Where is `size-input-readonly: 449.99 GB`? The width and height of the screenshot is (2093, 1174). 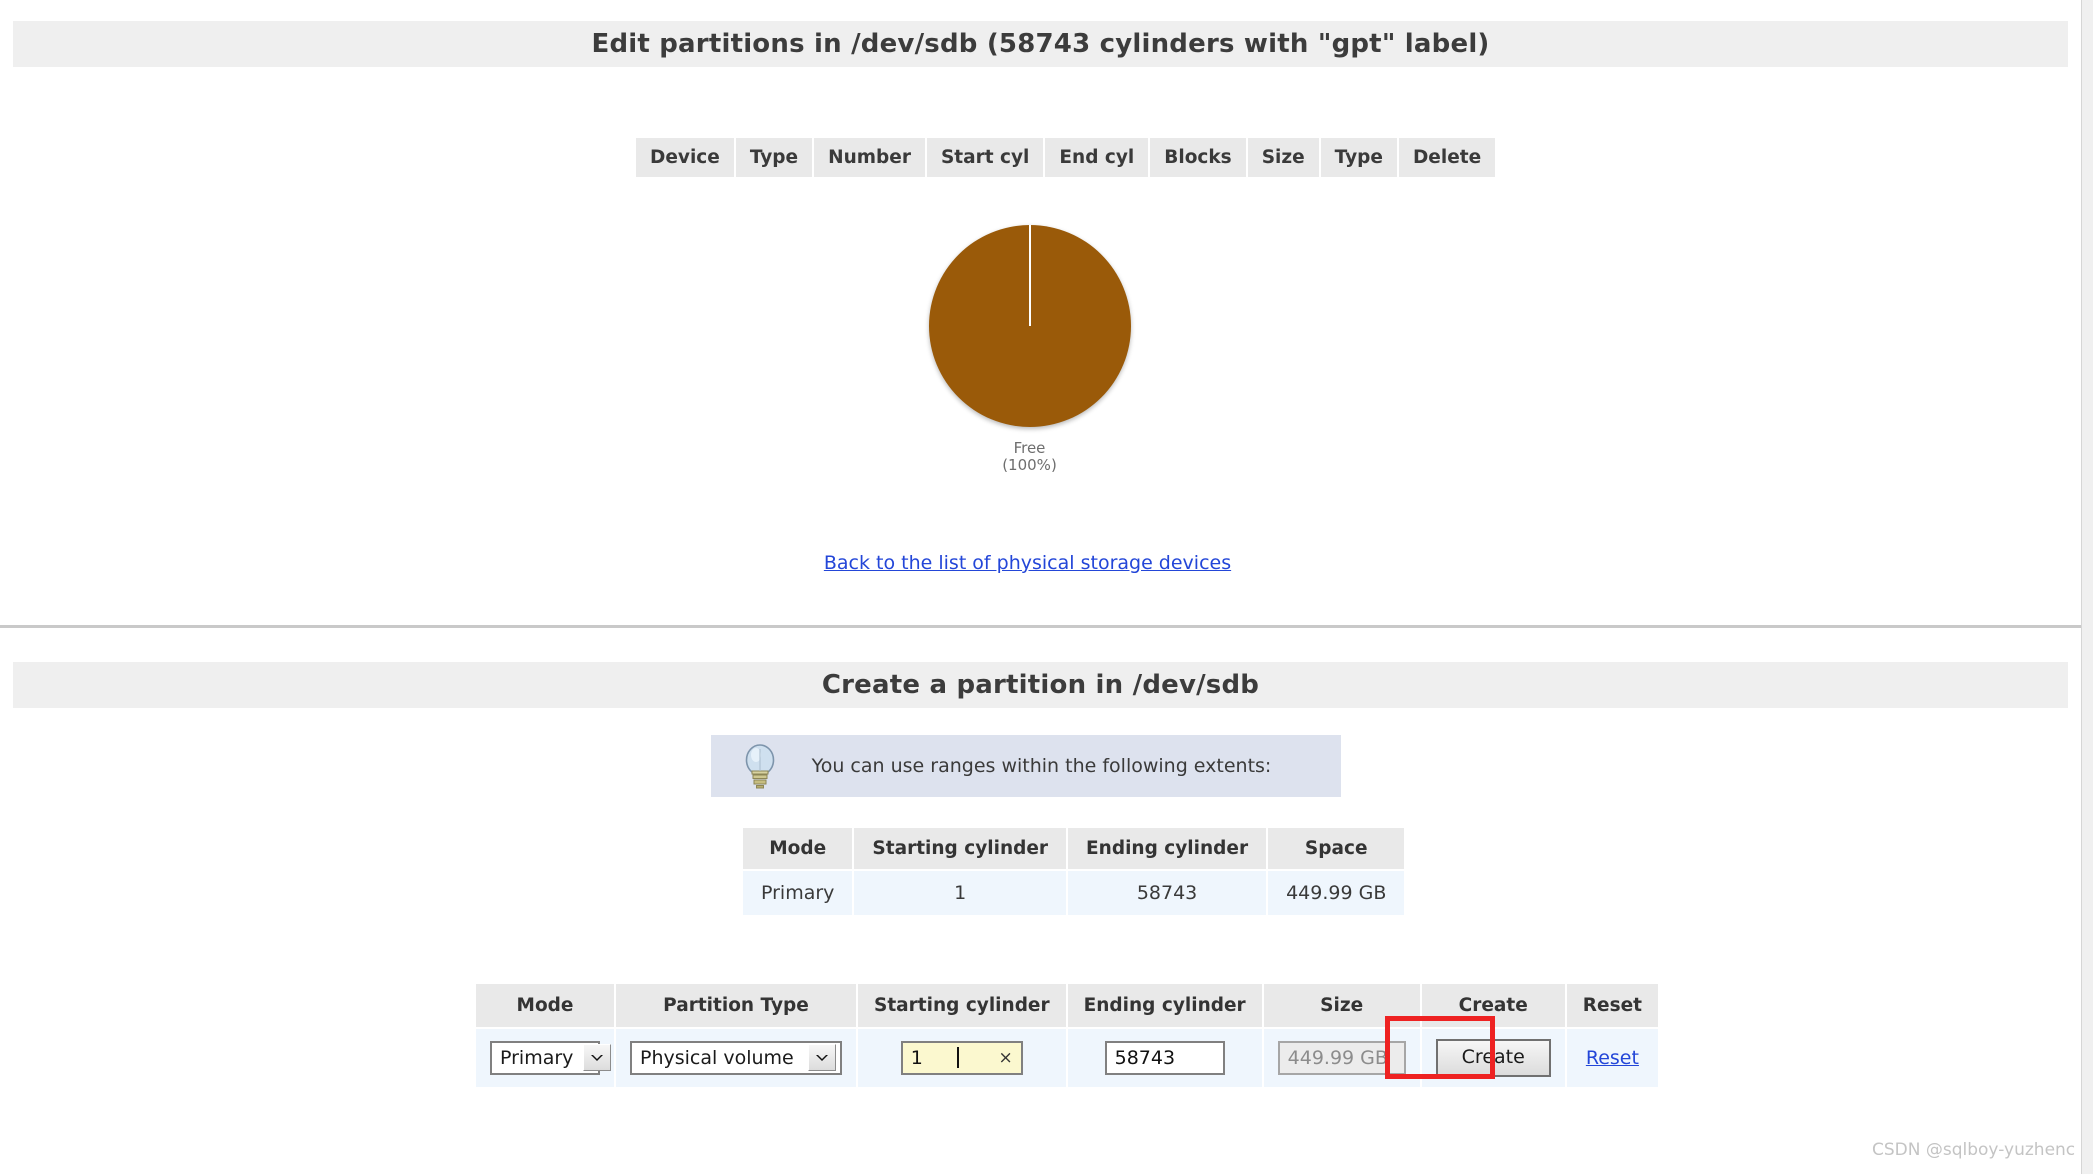
size-input-readonly: 449.99 GB is located at coordinates (1341, 1057).